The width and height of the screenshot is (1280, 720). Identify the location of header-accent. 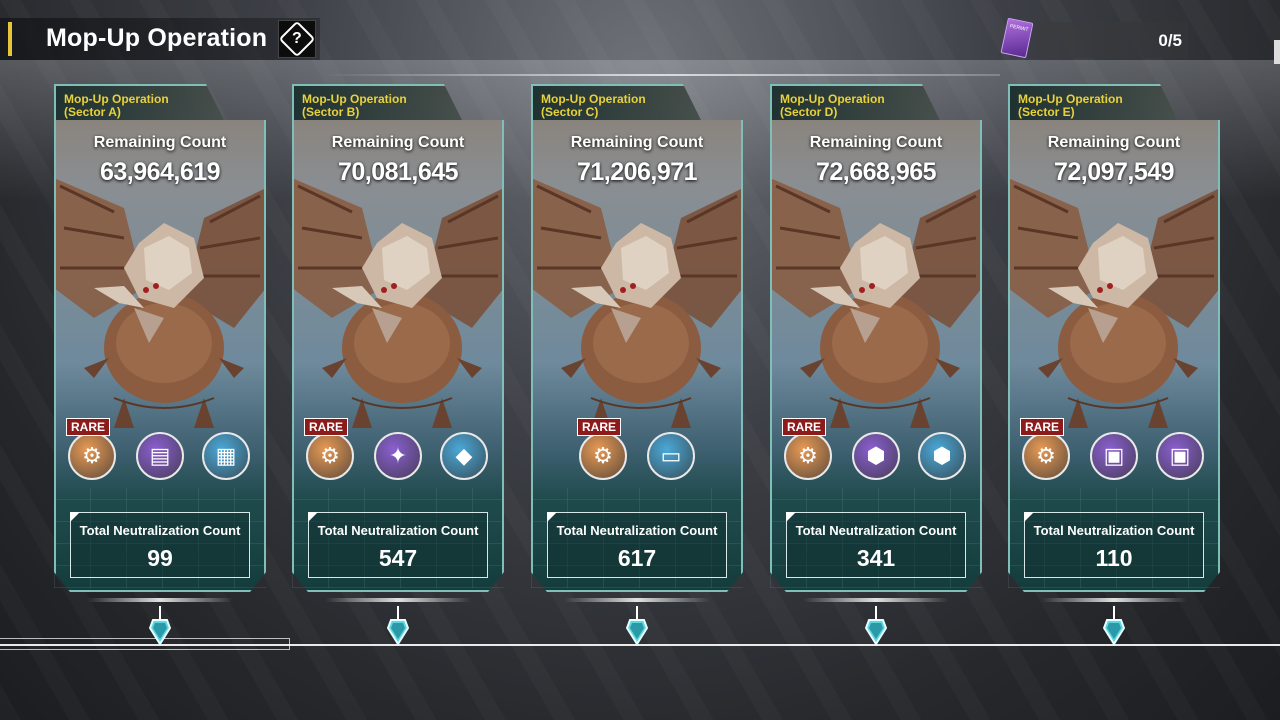
(10, 39).